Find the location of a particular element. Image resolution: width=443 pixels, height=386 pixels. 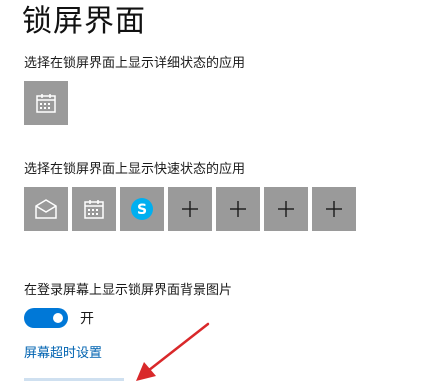

toggle-state-text: 开 is located at coordinates (87, 319).